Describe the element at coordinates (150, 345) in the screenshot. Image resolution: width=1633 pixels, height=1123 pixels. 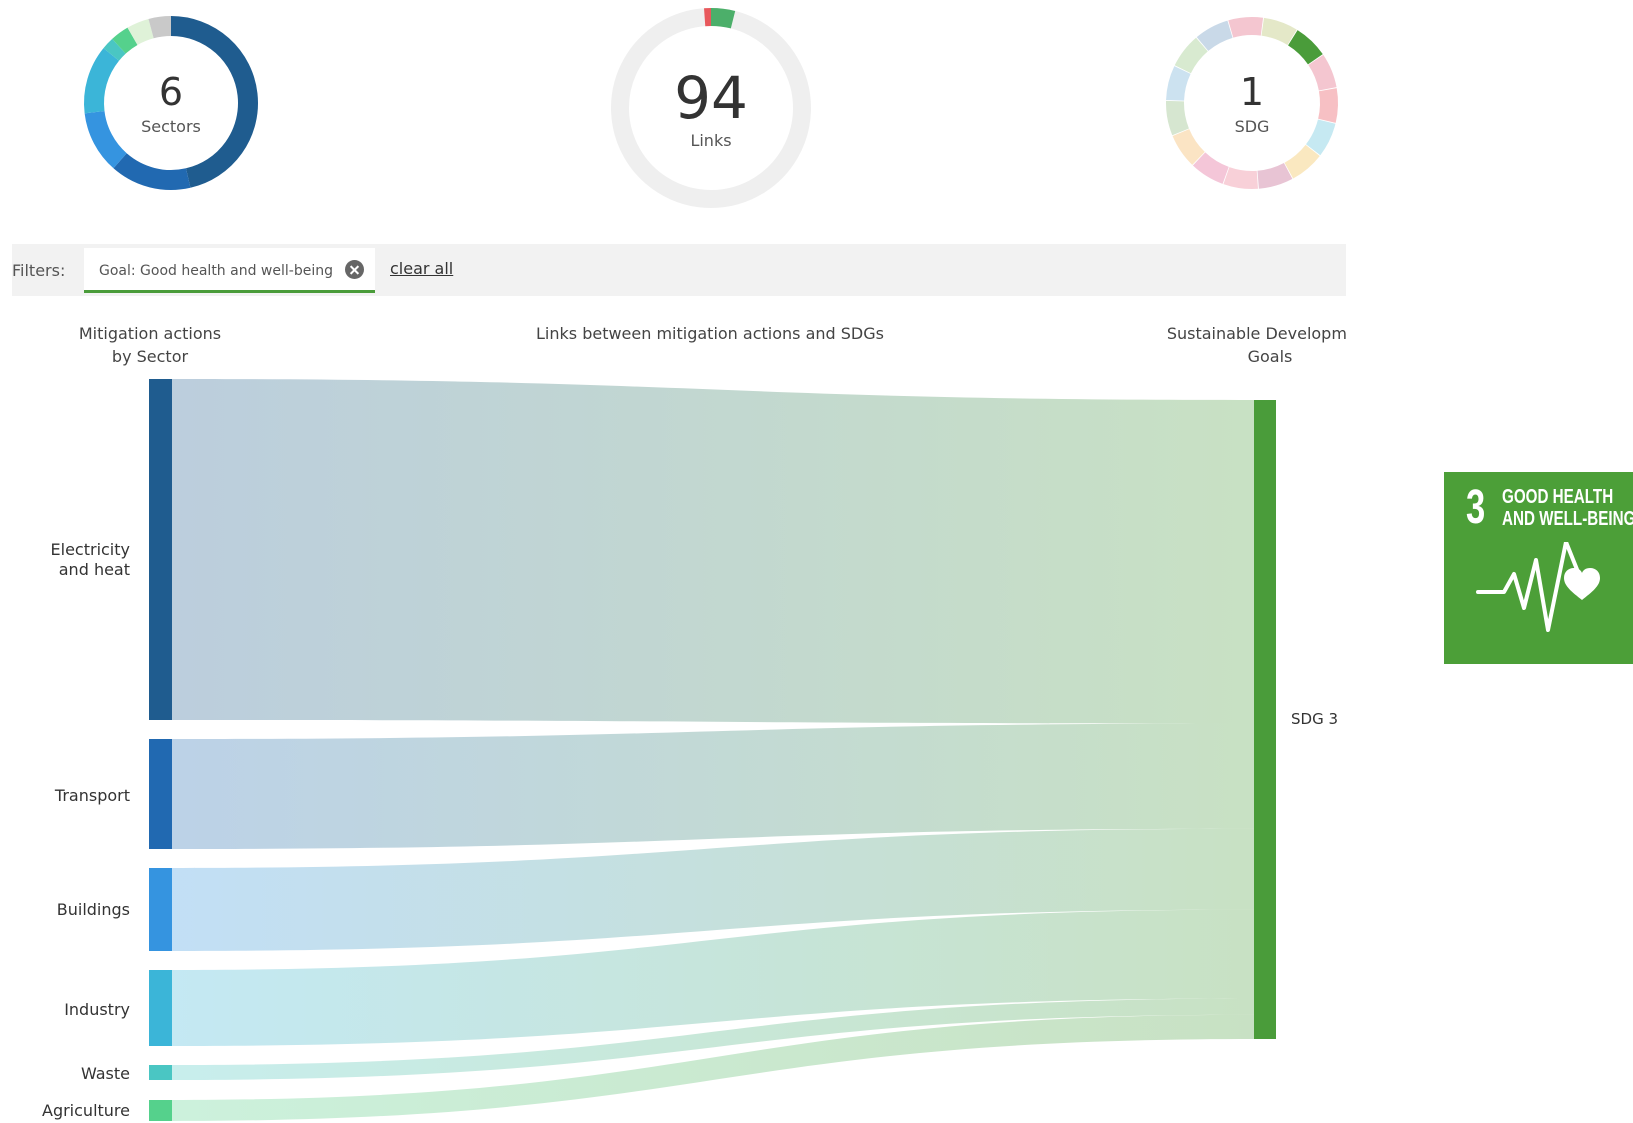
I see `sectors-column-header: Mitigation actions by Sector` at that location.